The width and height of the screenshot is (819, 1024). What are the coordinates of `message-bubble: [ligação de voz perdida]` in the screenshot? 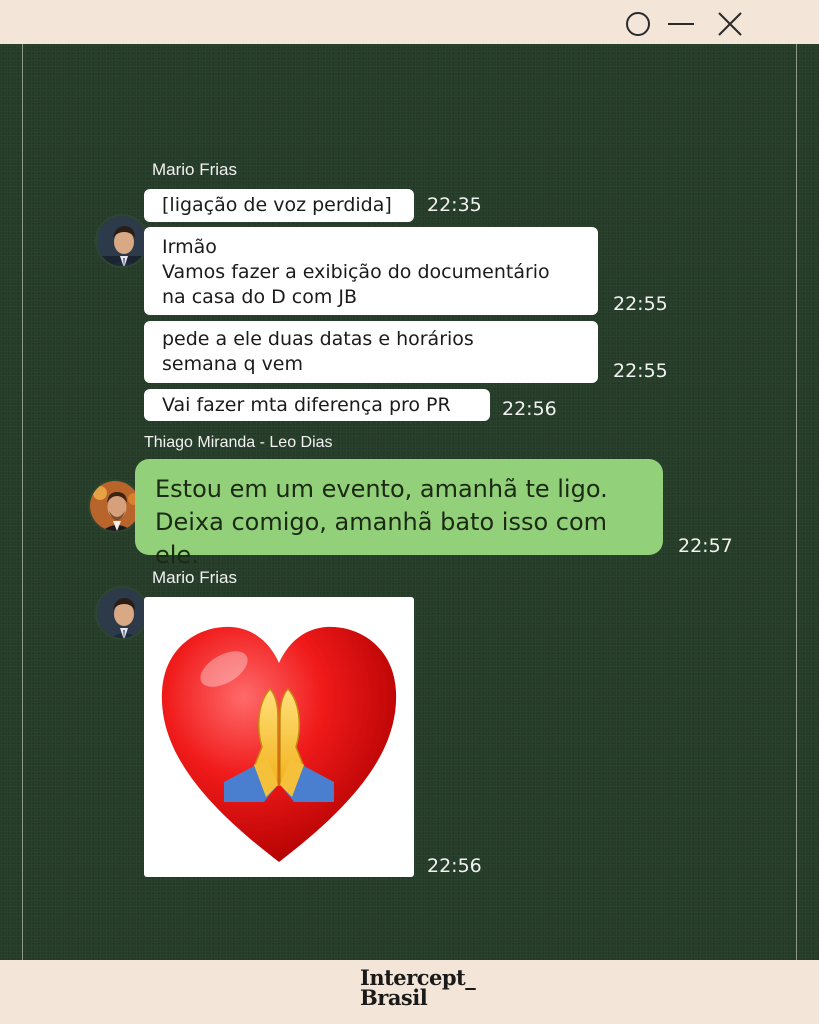 It's located at (279, 205).